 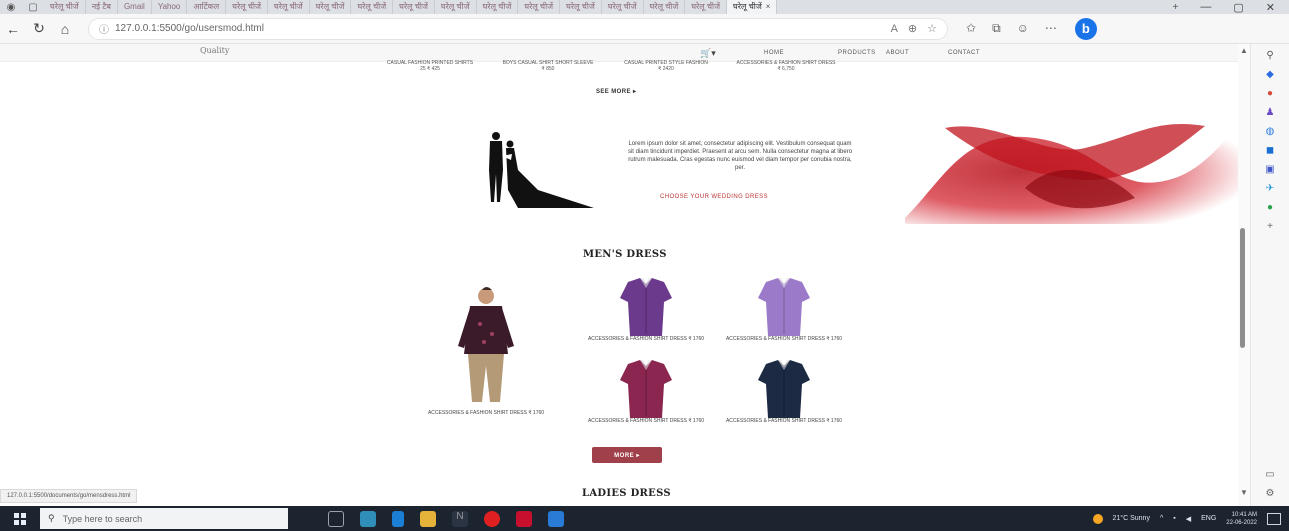 I want to click on system-tray: 21°C Sunny ^ ▪ ◀ ENG 10:41 AM 22-06-2022, so click(x=1190, y=519).